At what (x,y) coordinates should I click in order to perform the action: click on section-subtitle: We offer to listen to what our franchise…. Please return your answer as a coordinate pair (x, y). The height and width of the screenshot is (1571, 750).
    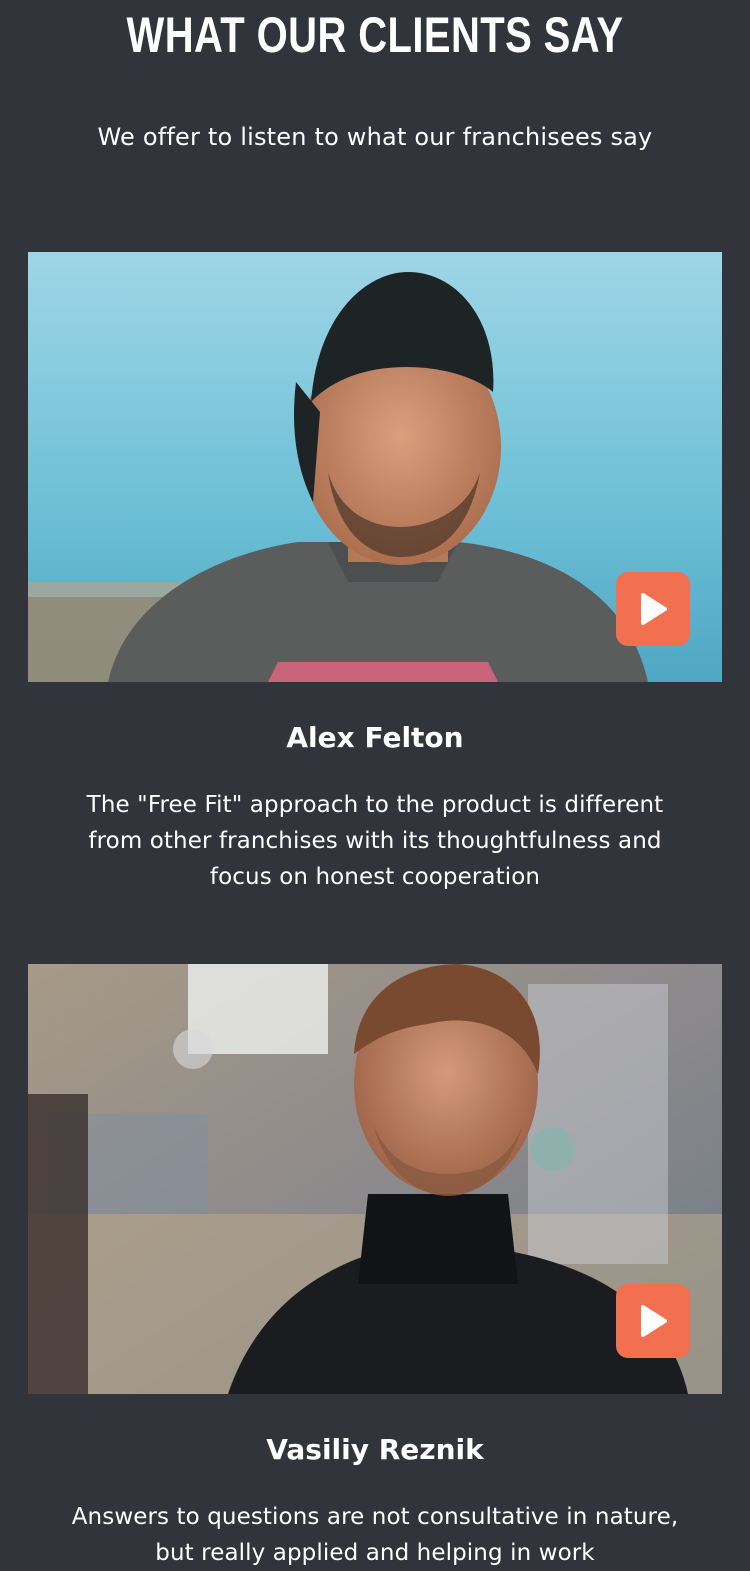
    Looking at the image, I should click on (375, 137).